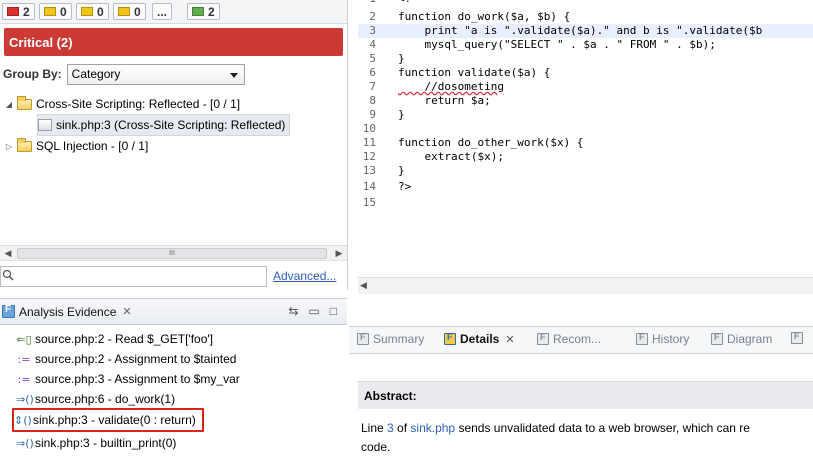 The height and width of the screenshot is (459, 813). I want to click on evidence-item: ⇒() source.php:6 - do_work(1), so click(95, 399).